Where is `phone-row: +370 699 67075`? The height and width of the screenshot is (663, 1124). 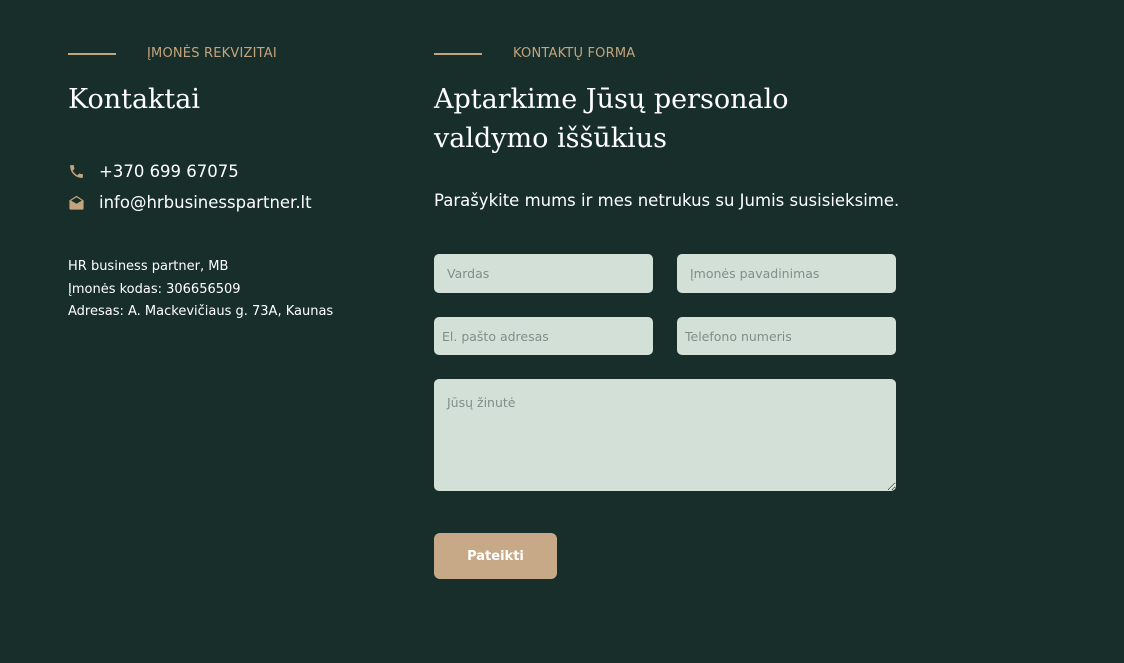 phone-row: +370 699 67075 is located at coordinates (153, 171).